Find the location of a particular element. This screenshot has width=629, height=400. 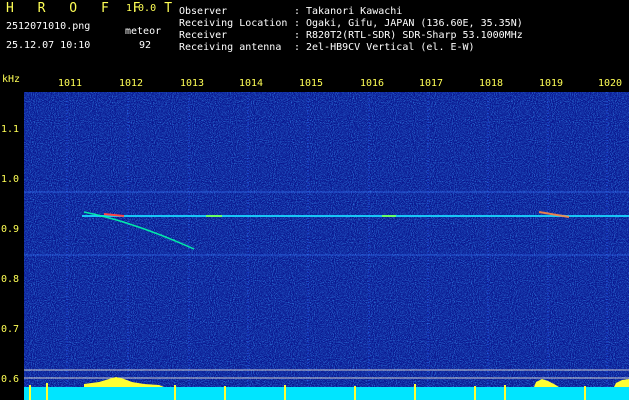

antenna-value: 2el-HB9CV Vertical (el. E-W) is located at coordinates (390, 47).